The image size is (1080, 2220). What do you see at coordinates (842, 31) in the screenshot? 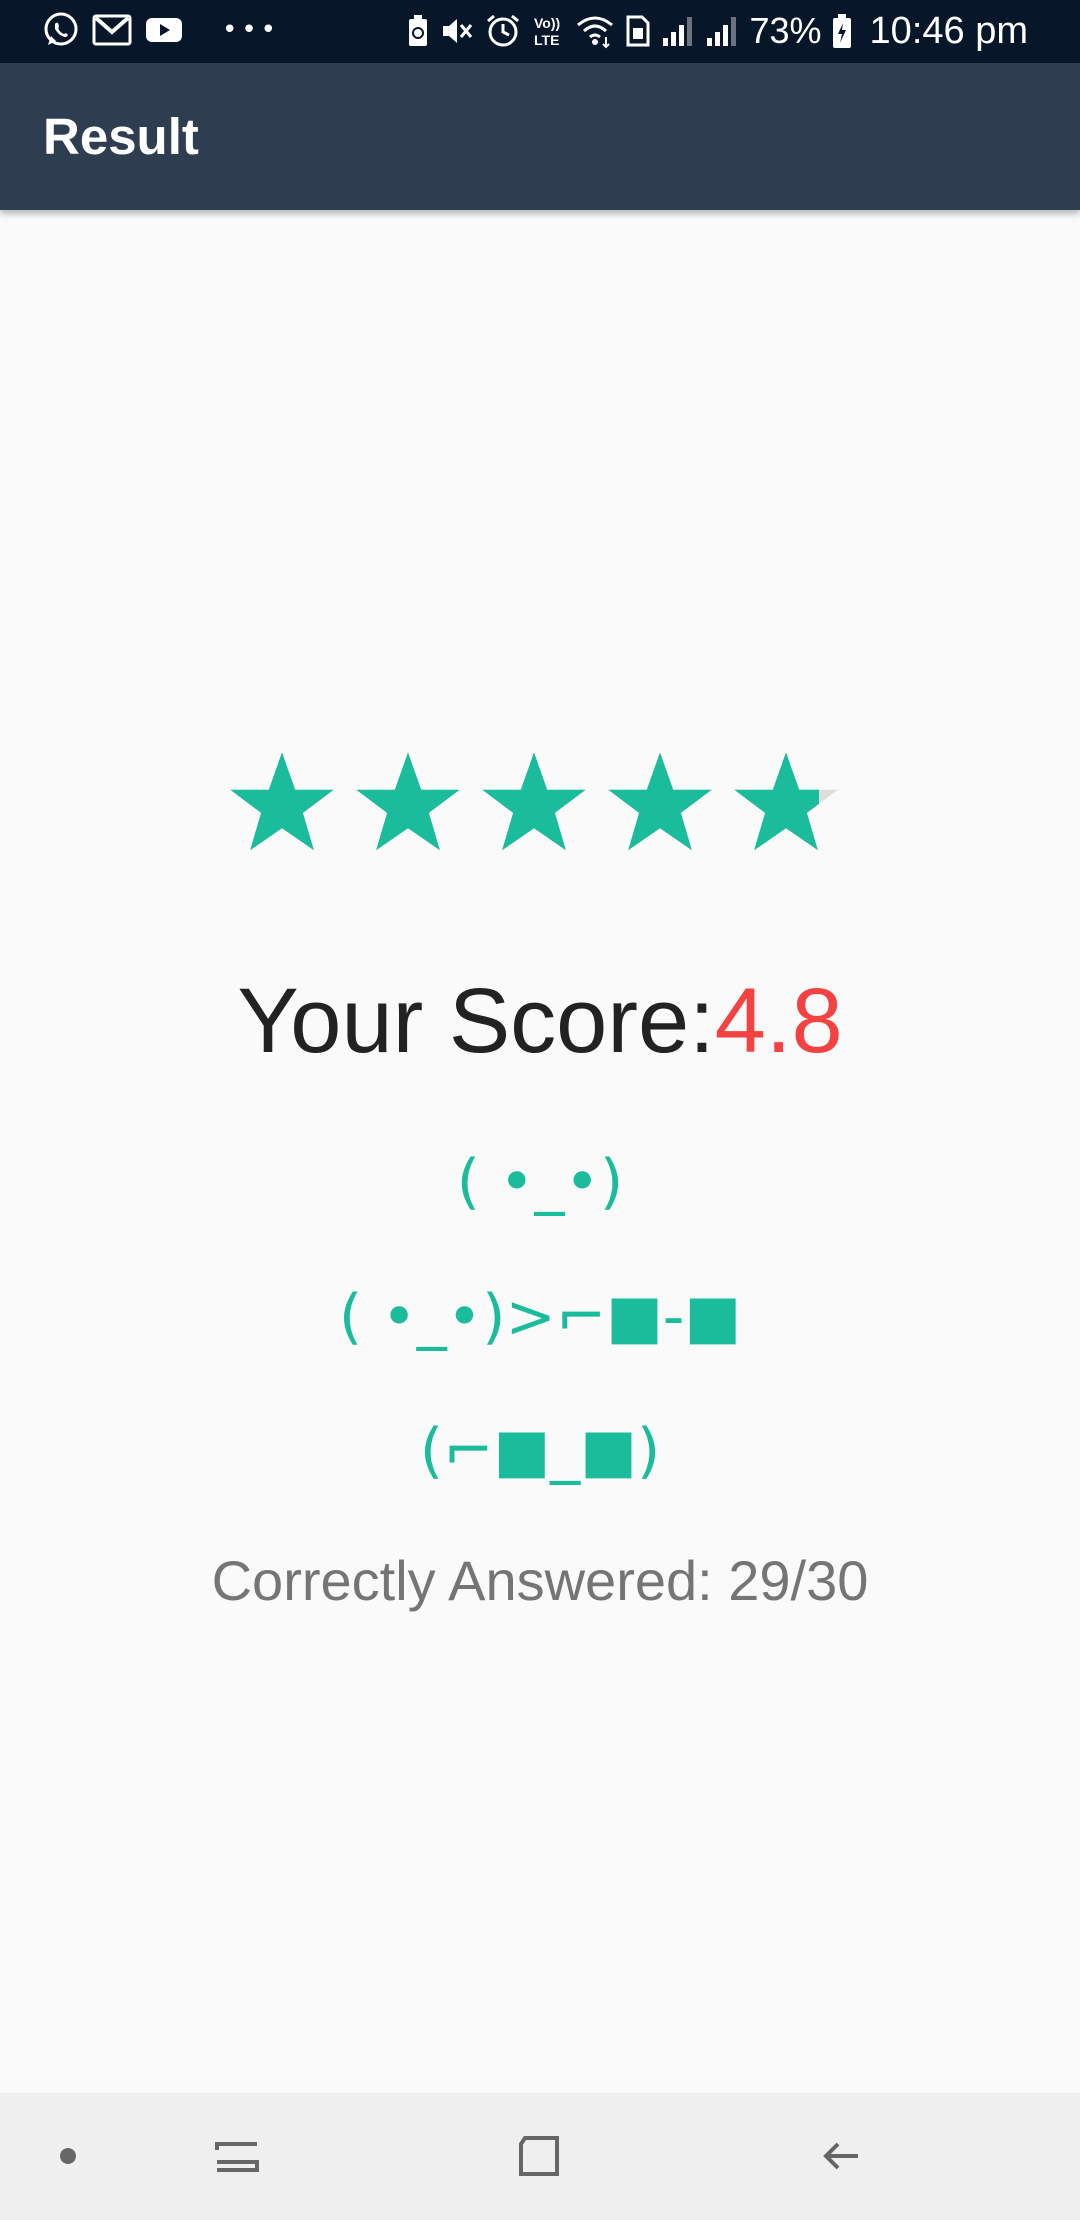
I see `battery-charging-icon` at bounding box center [842, 31].